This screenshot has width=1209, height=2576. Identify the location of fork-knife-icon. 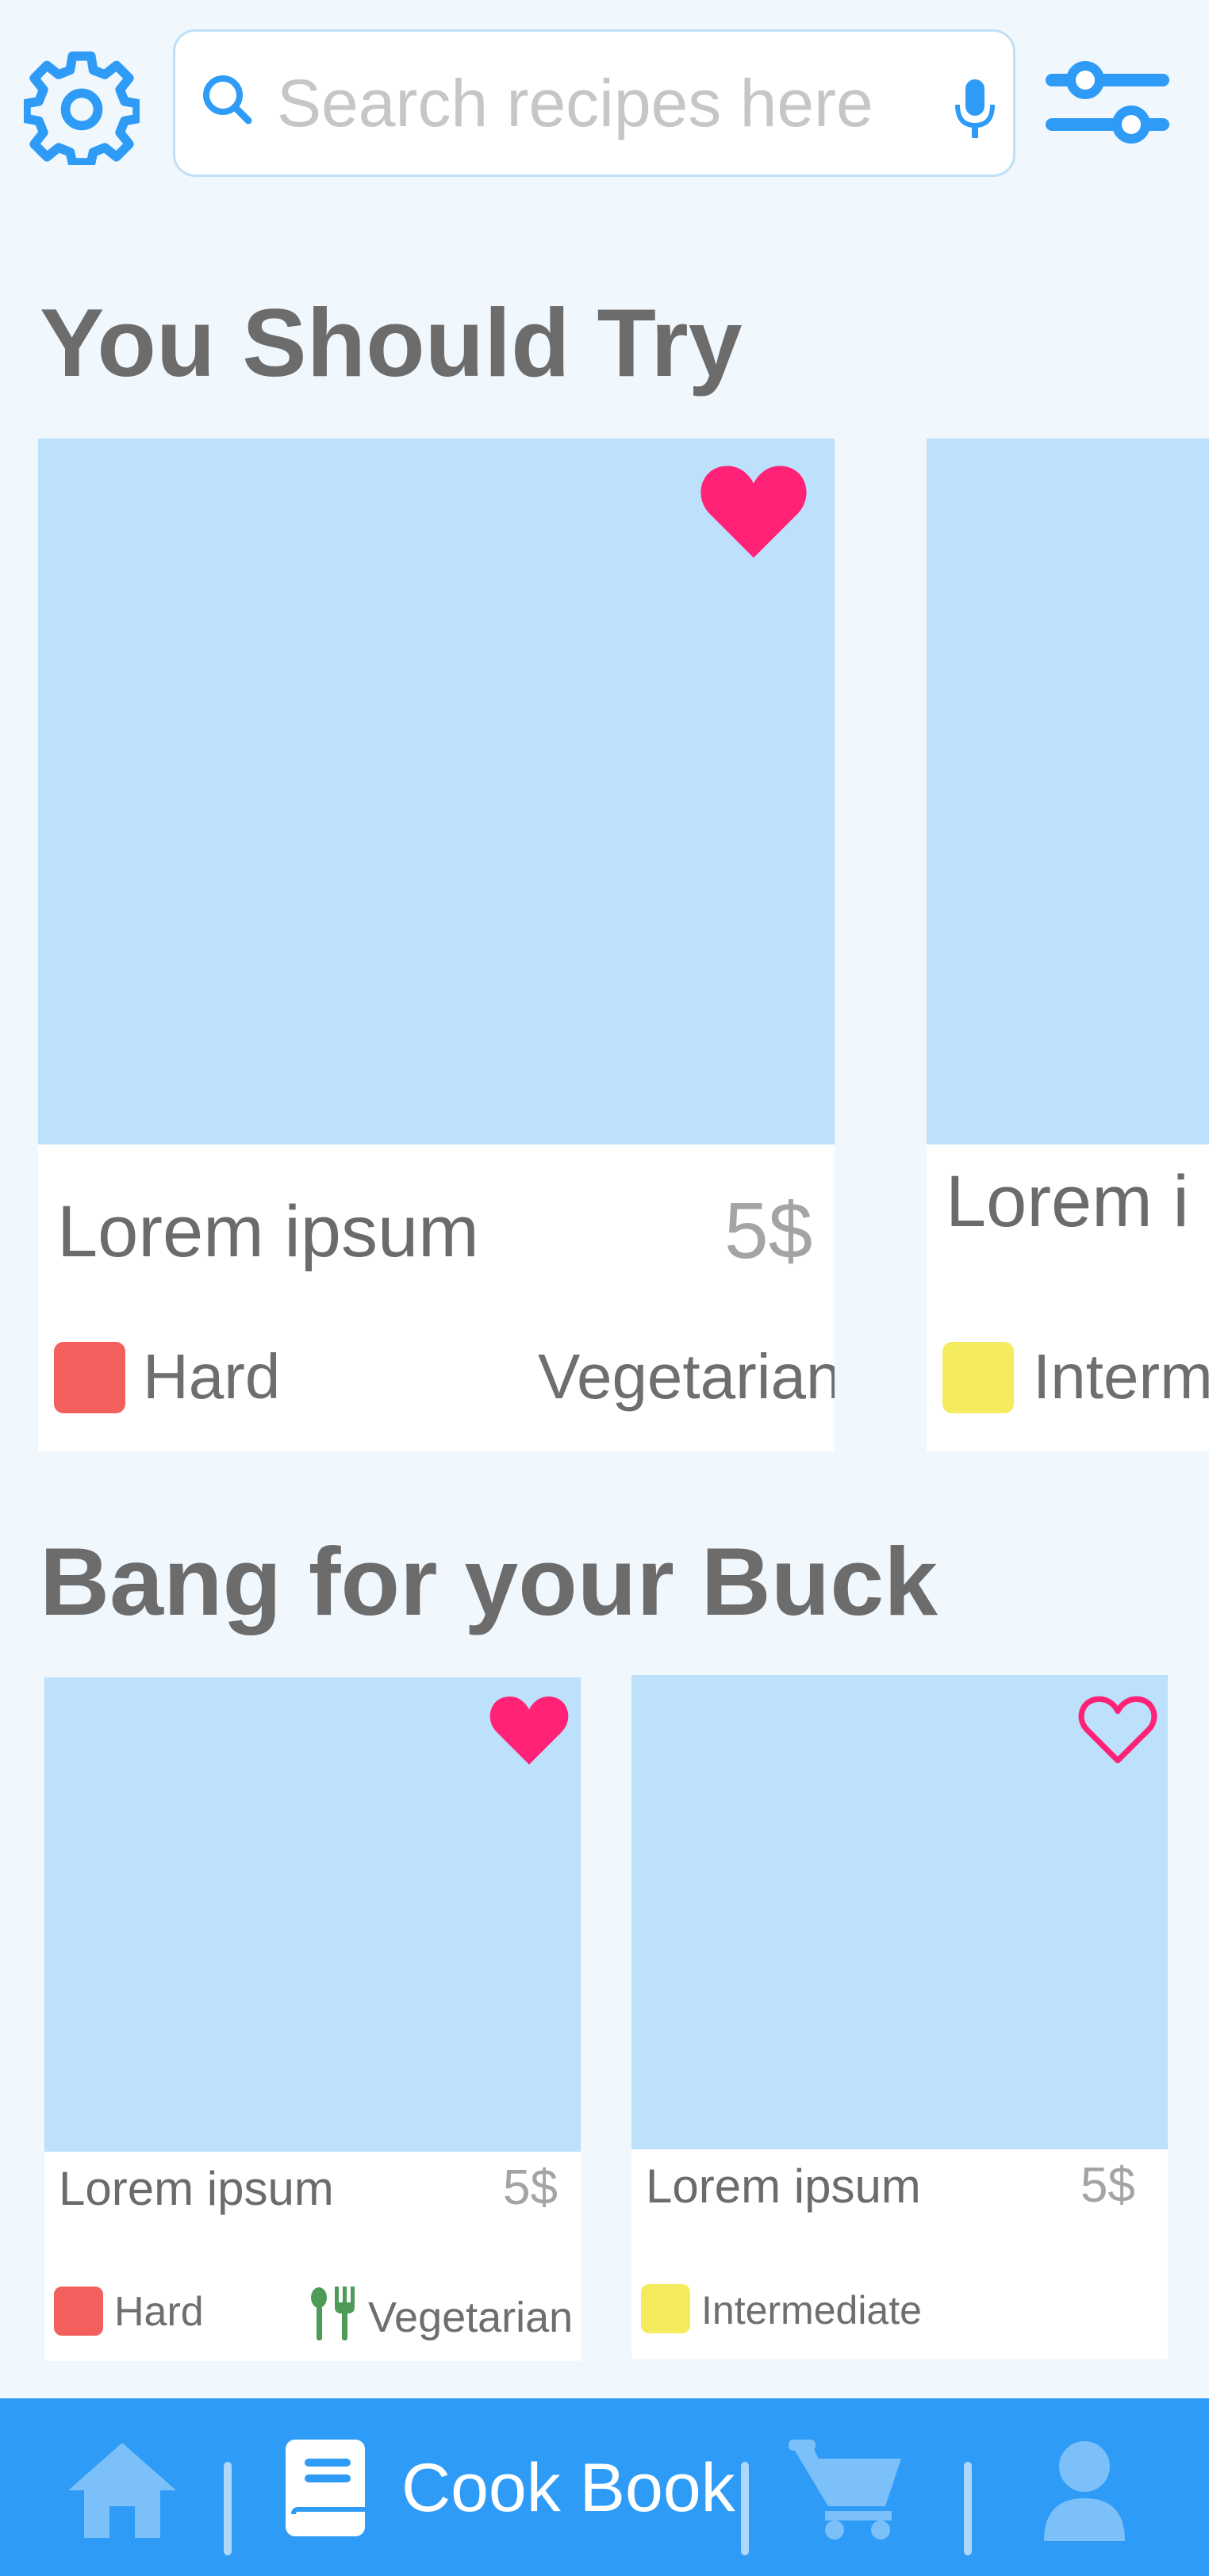
(333, 2314).